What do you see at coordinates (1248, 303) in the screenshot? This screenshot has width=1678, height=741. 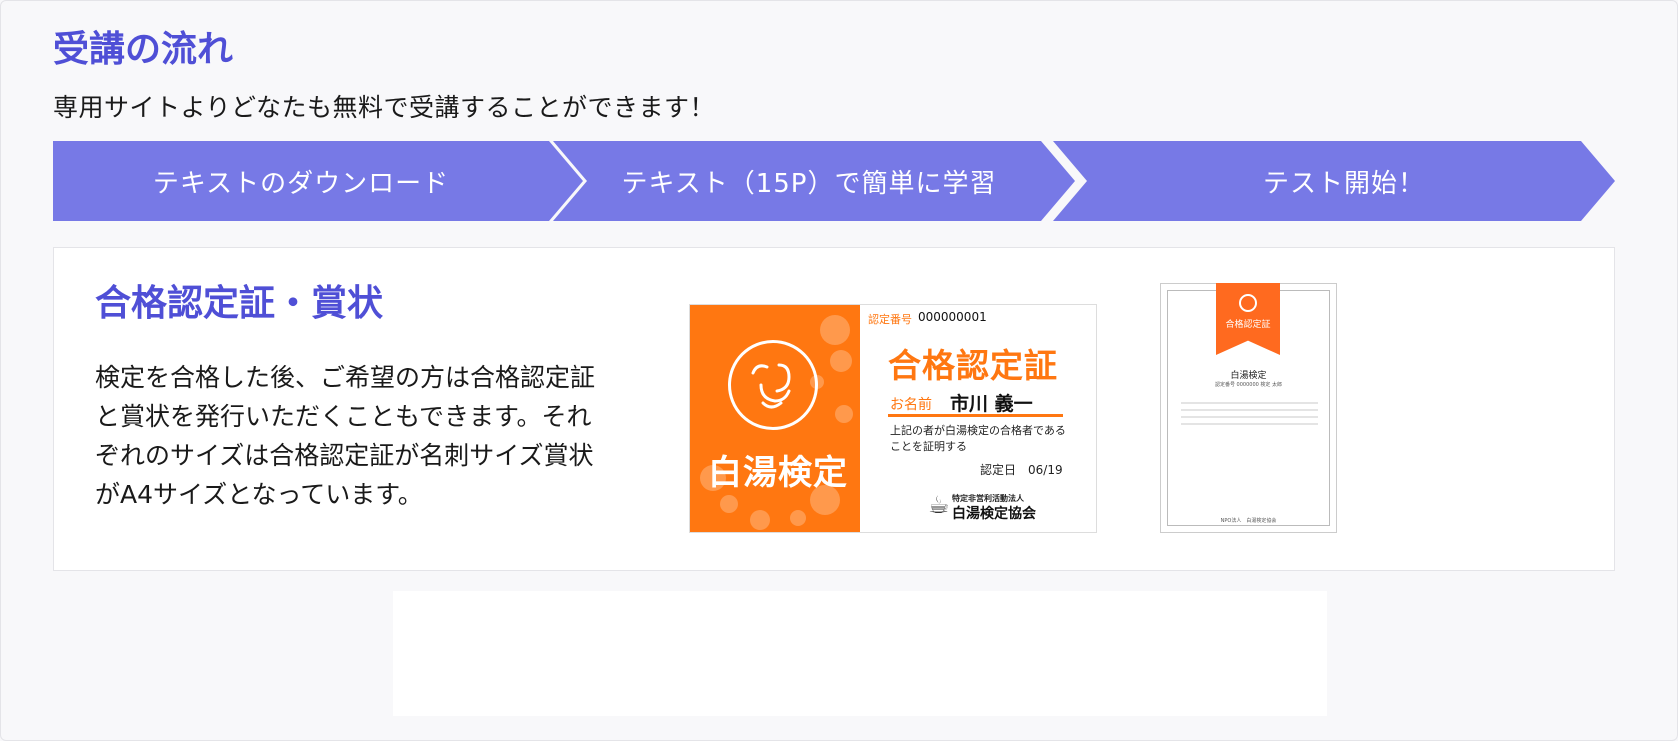 I see `cup-icon` at bounding box center [1248, 303].